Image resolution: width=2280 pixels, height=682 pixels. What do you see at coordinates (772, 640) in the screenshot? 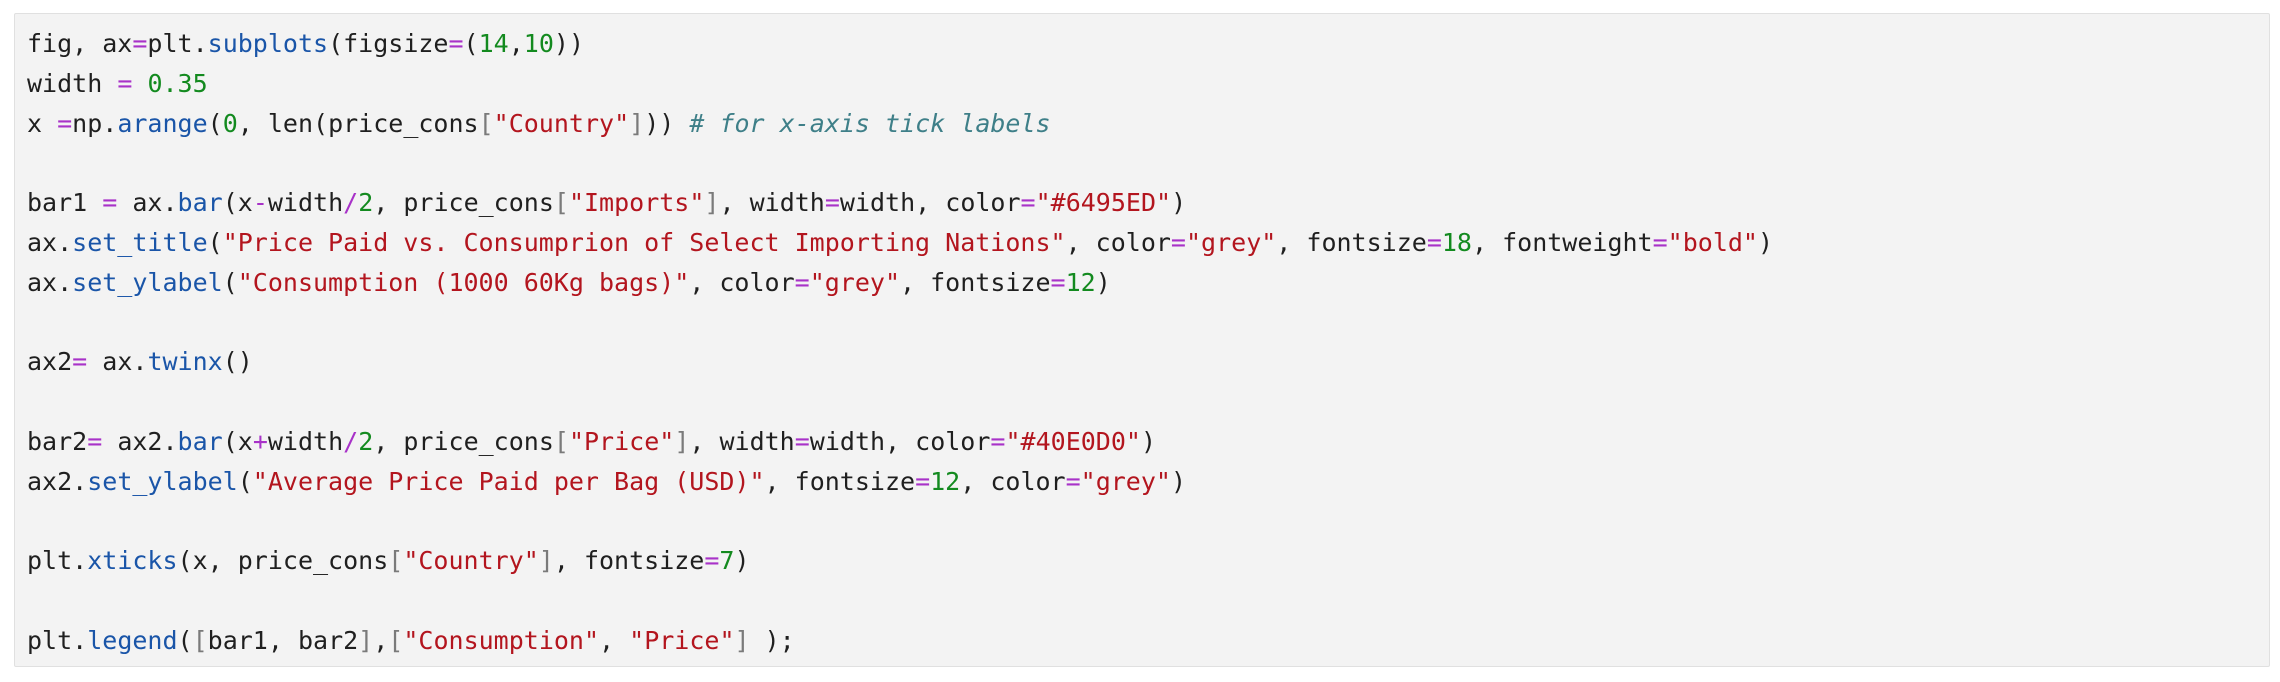
I see `code-token: );` at bounding box center [772, 640].